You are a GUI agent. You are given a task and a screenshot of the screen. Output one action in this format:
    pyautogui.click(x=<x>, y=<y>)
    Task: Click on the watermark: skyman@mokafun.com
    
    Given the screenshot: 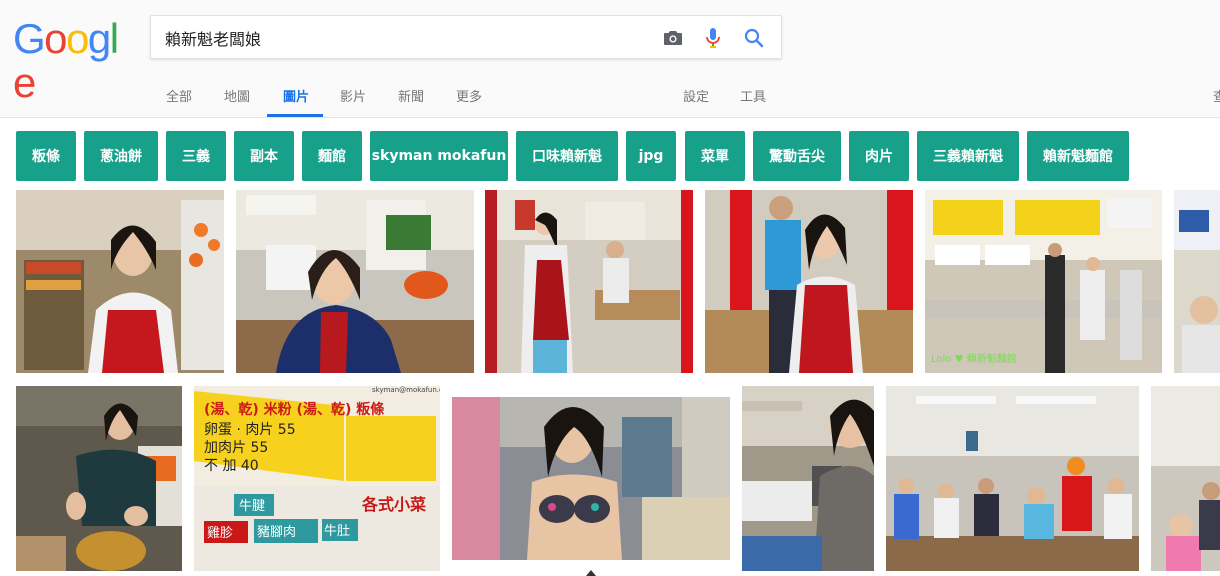 What is the action you would take?
    pyautogui.click(x=406, y=390)
    